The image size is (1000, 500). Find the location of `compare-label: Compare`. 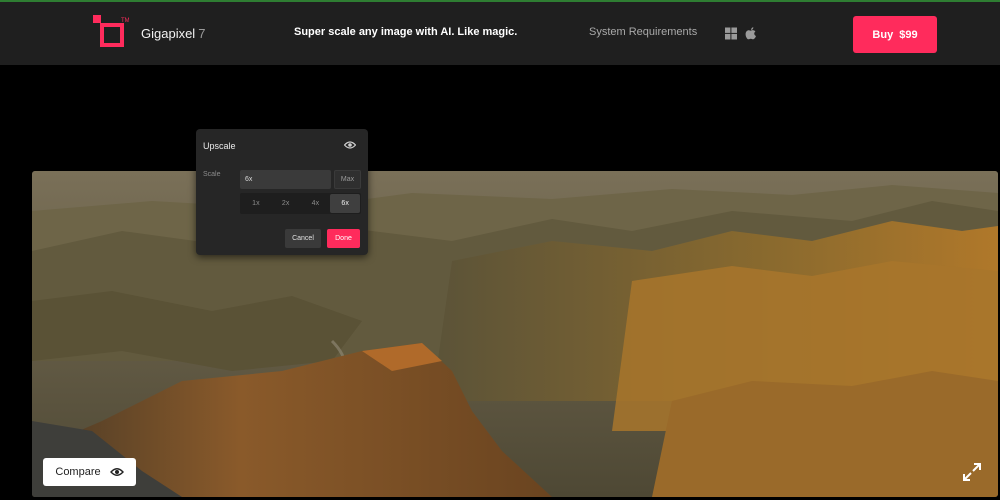

compare-label: Compare is located at coordinates (78, 472).